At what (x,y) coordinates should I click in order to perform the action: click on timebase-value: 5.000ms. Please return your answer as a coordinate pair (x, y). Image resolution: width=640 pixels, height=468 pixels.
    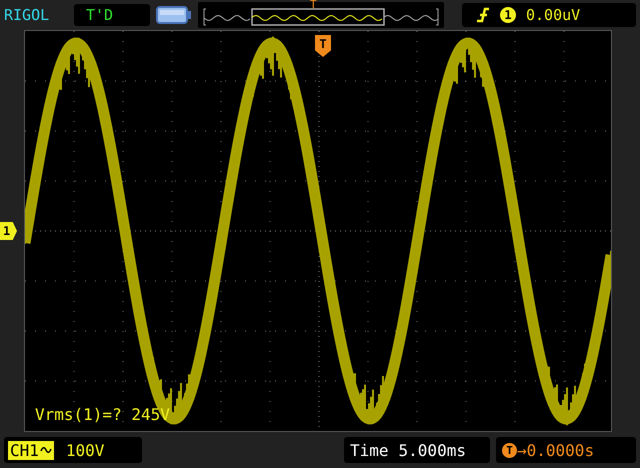
    Looking at the image, I should click on (432, 450).